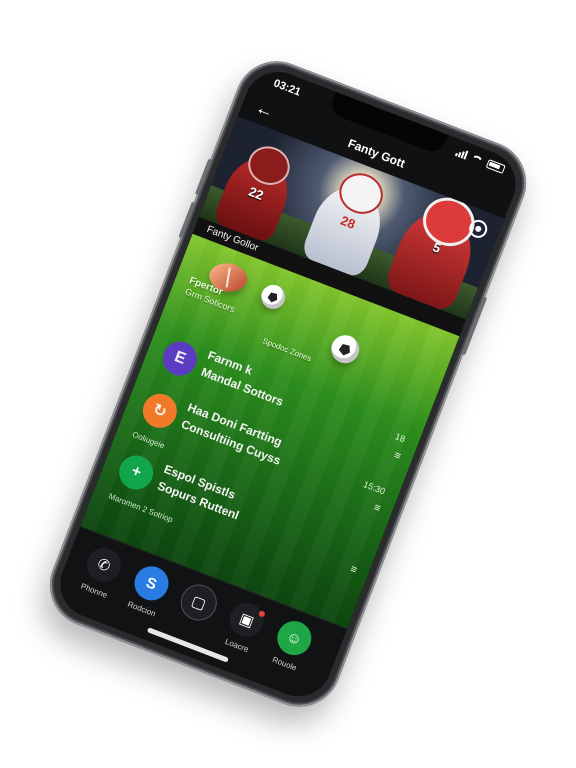 This screenshot has height=768, width=576. Describe the element at coordinates (348, 222) in the screenshot. I see `jersey-number-center: 28` at that location.